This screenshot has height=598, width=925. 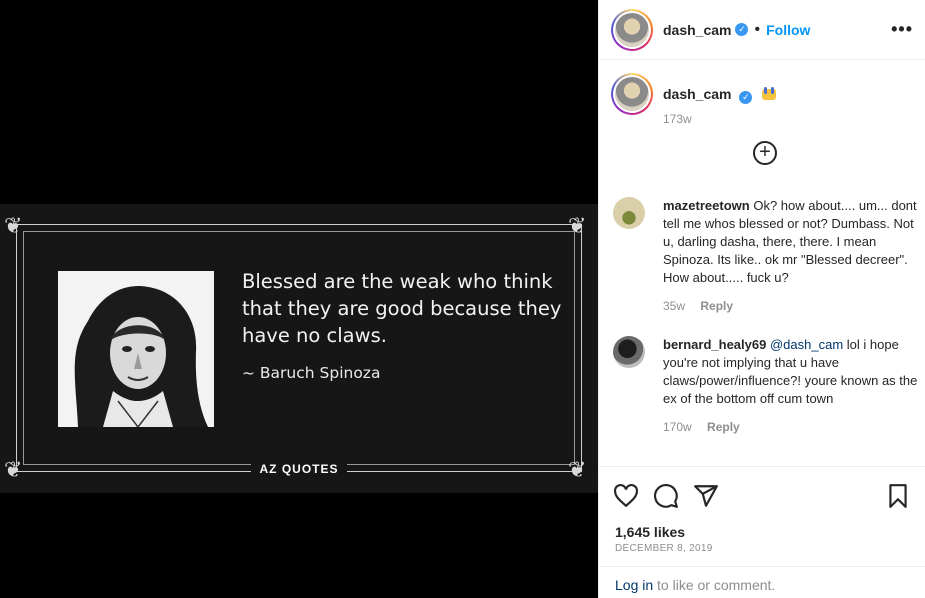 I want to click on likes-count: 1,645 likes, so click(x=650, y=532).